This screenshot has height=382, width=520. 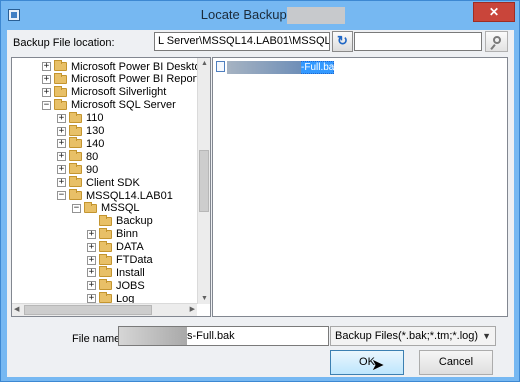 What do you see at coordinates (153, 336) in the screenshot?
I see `redacted-file-name-prefix` at bounding box center [153, 336].